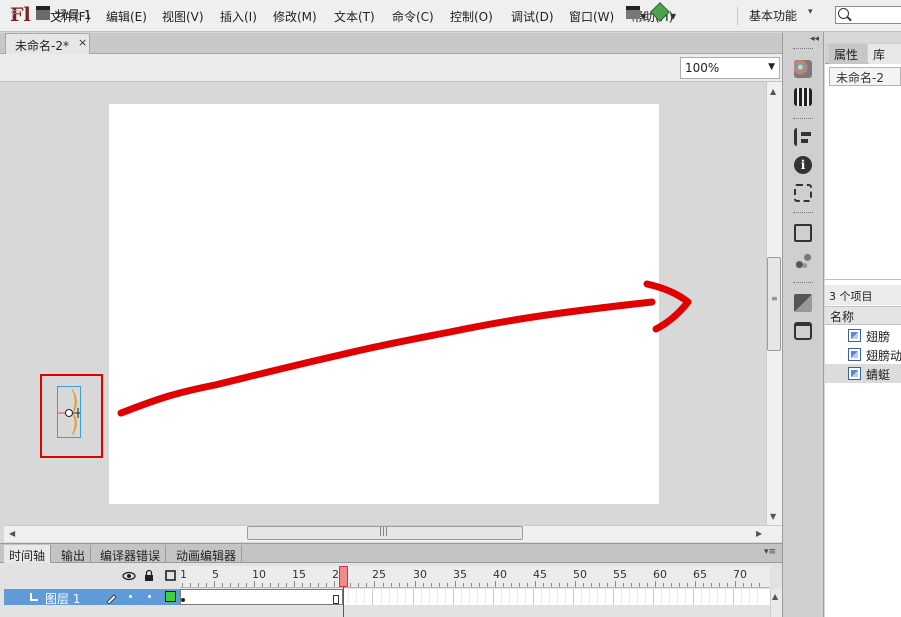 This screenshot has width=901, height=617. Describe the element at coordinates (74, 554) in the screenshot. I see `tab-output: 输出` at that location.